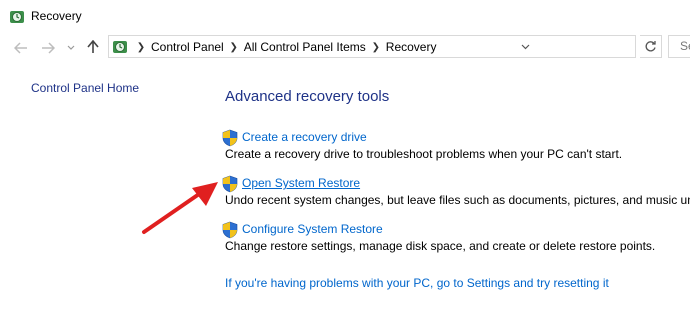 Image resolution: width=690 pixels, height=335 pixels. I want to click on configure-system-restore-link: Configure System Restore, so click(312, 229).